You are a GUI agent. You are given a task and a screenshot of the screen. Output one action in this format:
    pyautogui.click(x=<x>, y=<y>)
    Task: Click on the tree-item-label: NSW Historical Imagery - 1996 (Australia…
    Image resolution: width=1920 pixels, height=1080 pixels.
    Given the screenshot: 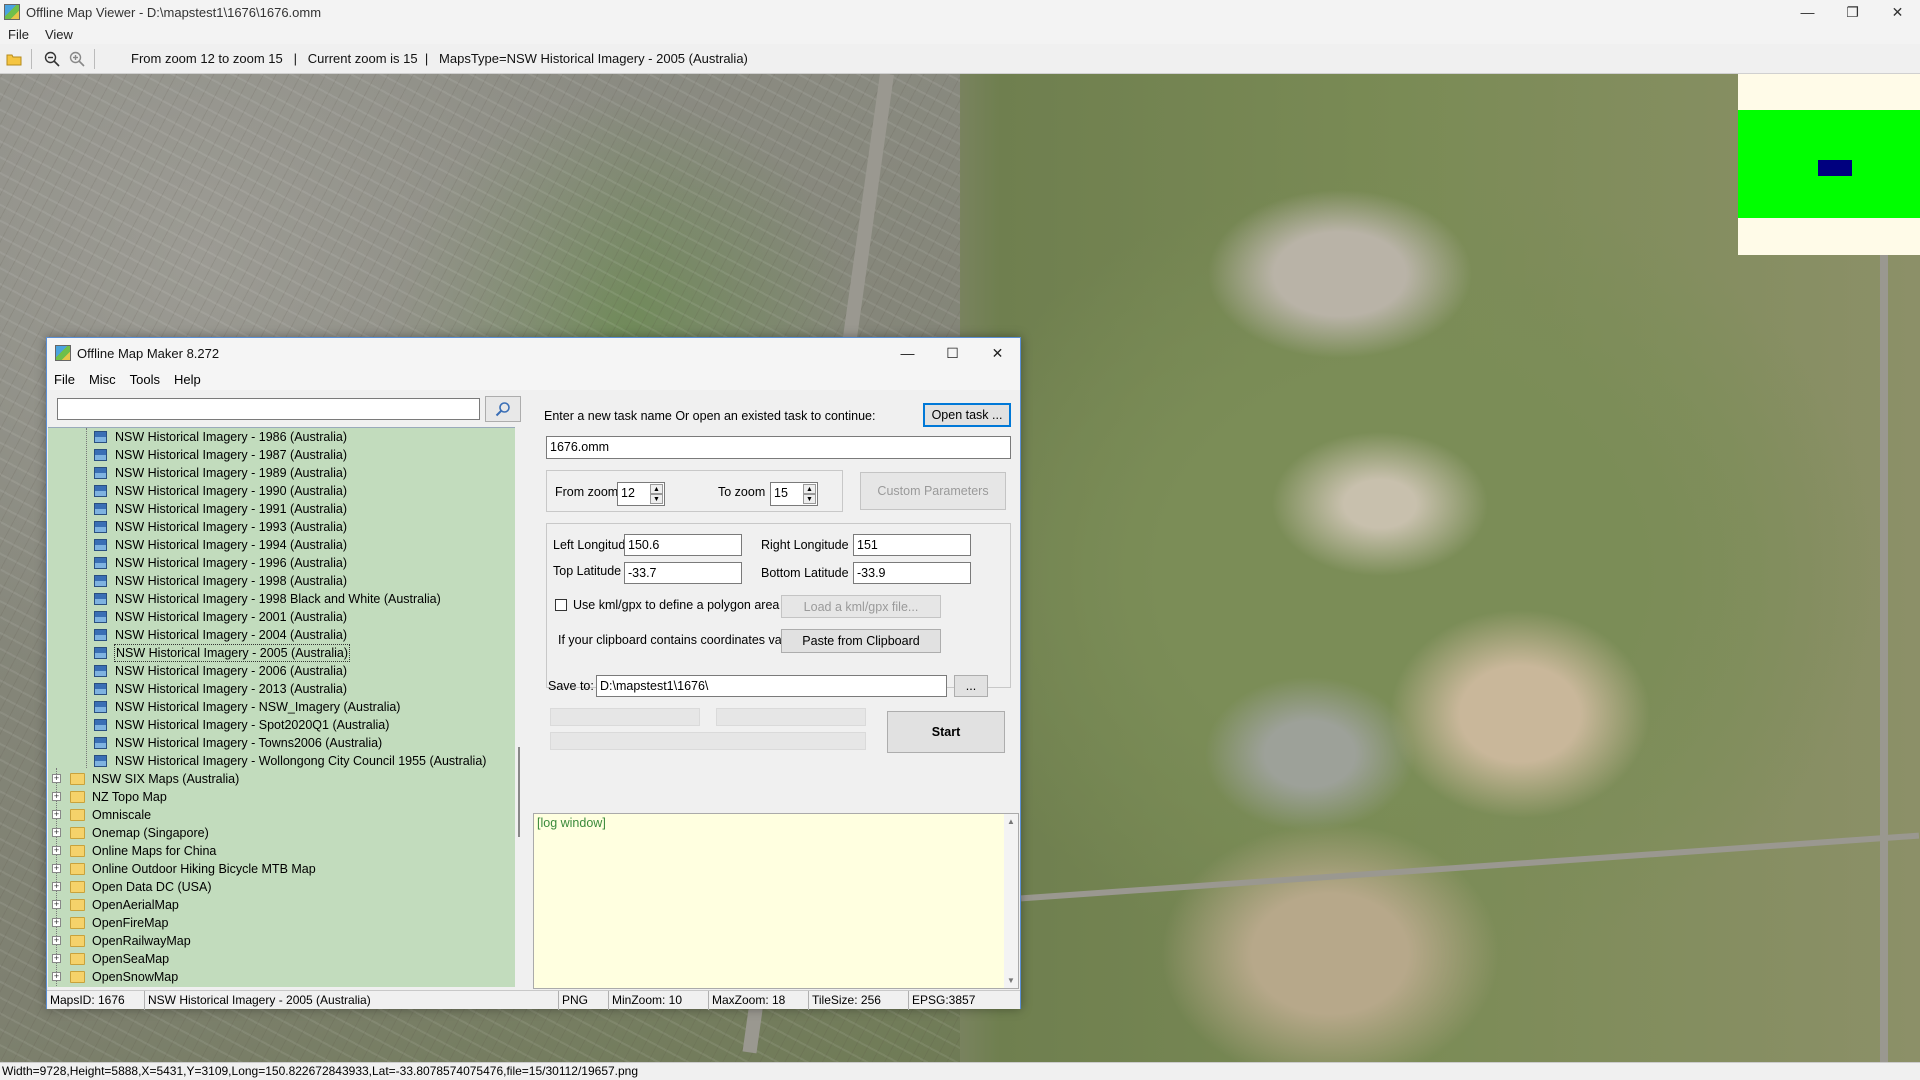 What is the action you would take?
    pyautogui.click(x=231, y=563)
    